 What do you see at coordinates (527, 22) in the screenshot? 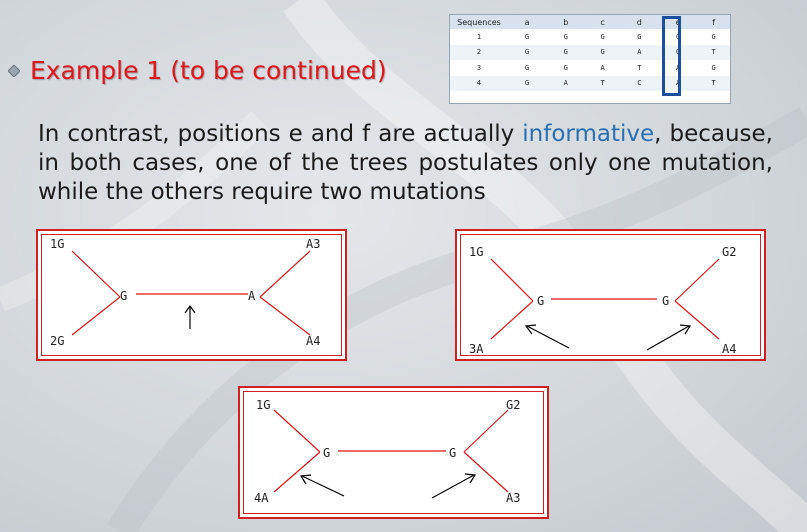
I see `header-cell: a` at bounding box center [527, 22].